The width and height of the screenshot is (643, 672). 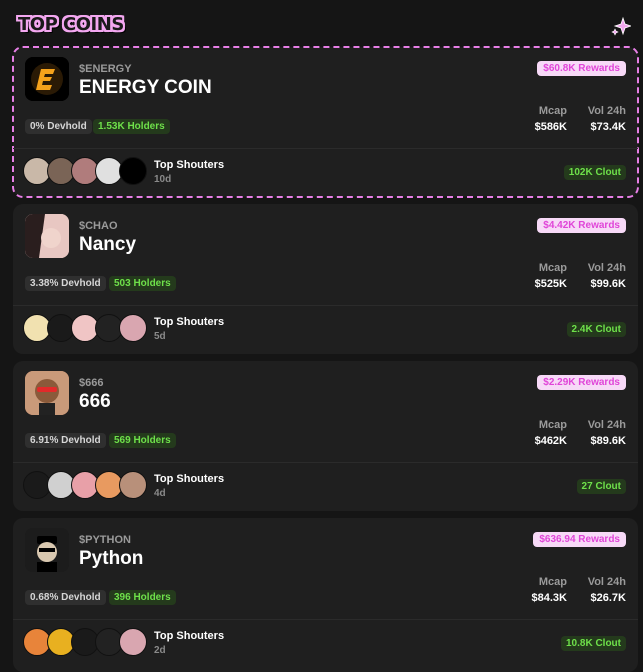 I want to click on sparkle-icon, so click(x=621, y=26).